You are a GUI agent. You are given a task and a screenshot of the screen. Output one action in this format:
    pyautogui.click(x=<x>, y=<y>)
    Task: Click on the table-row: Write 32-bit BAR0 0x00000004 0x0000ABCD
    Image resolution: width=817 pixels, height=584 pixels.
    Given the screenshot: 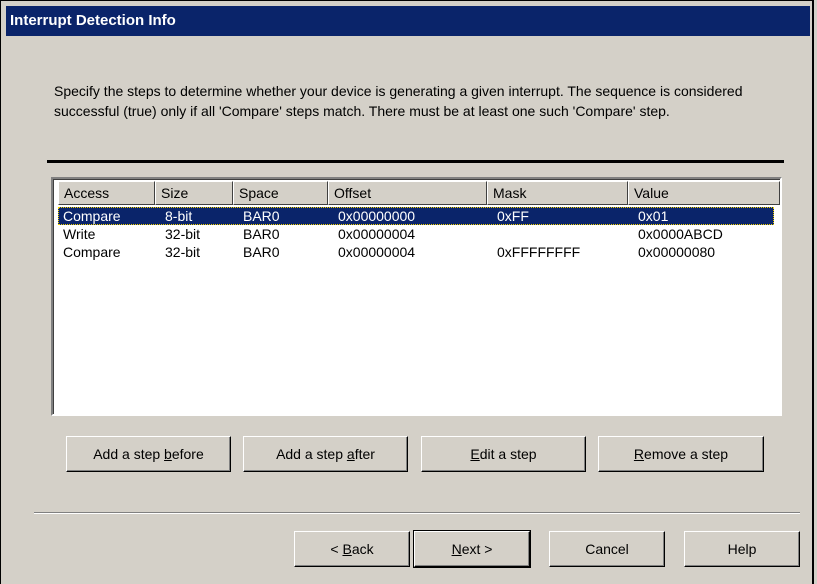 What is the action you would take?
    pyautogui.click(x=416, y=234)
    